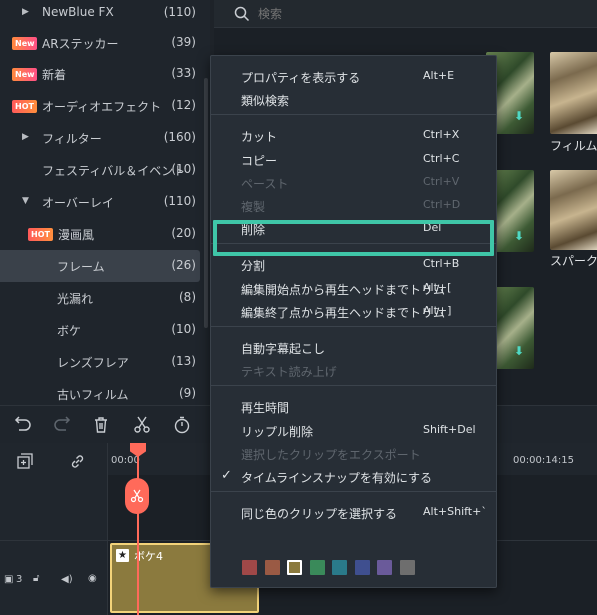  What do you see at coordinates (105, 298) in the screenshot?
I see `sidebar-item: 光漏れ (8)` at bounding box center [105, 298].